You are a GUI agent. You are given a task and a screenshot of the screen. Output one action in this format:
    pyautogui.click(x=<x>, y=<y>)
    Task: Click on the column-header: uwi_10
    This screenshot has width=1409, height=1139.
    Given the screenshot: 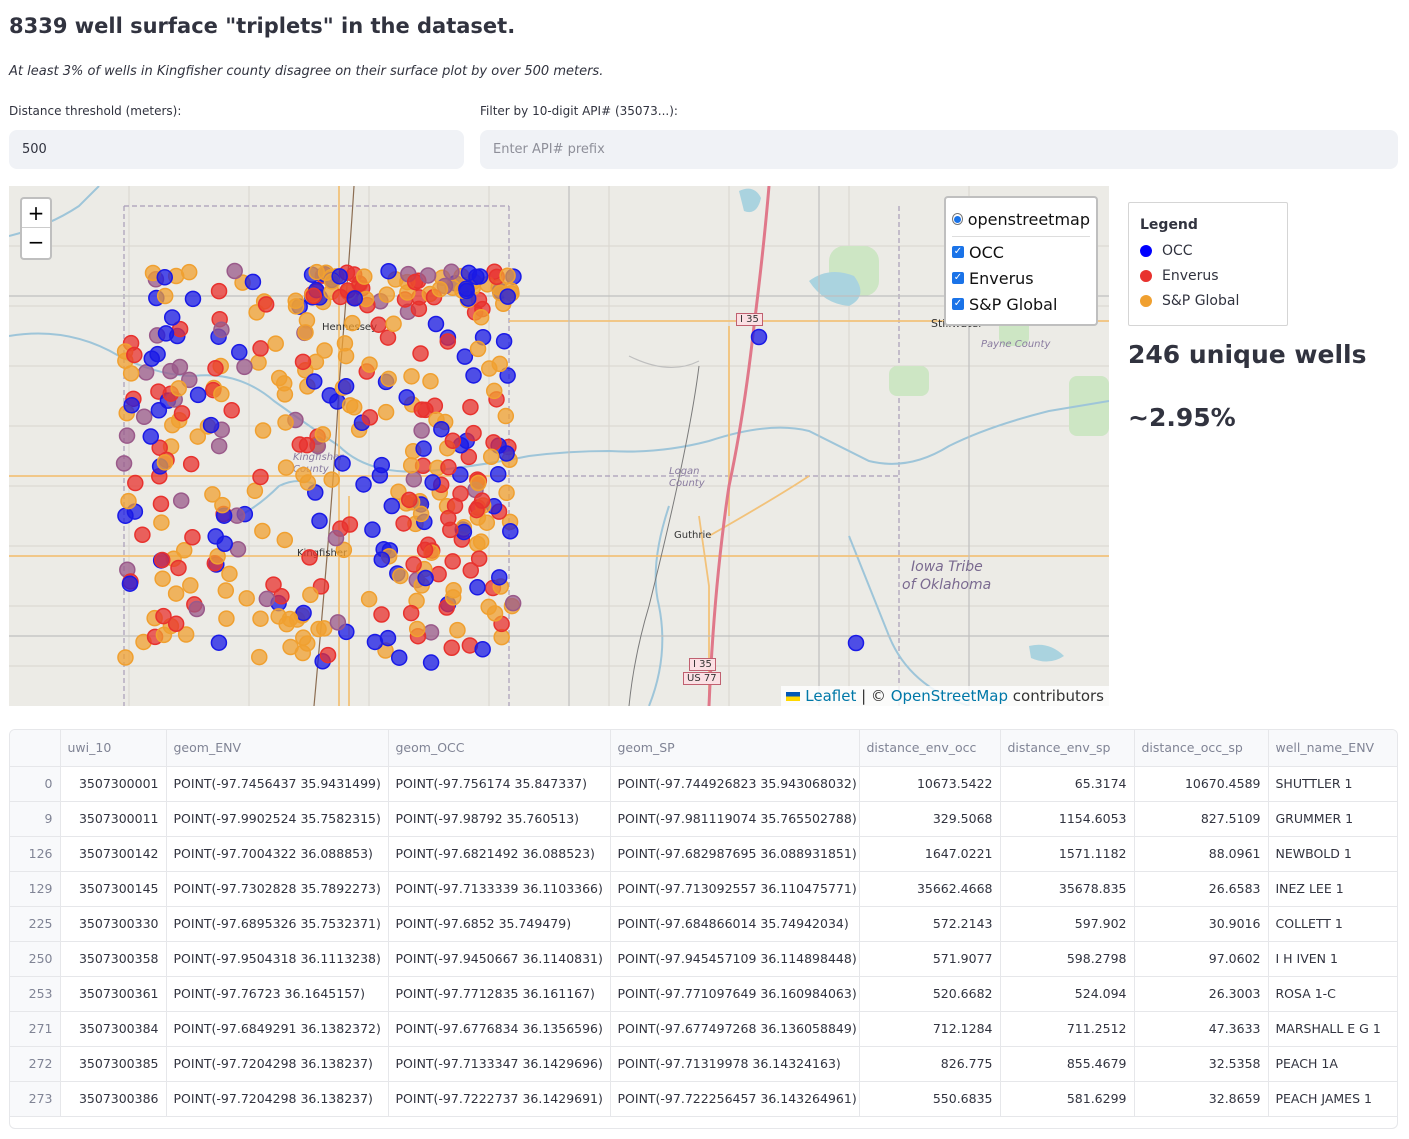 What is the action you would take?
    pyautogui.click(x=113, y=748)
    